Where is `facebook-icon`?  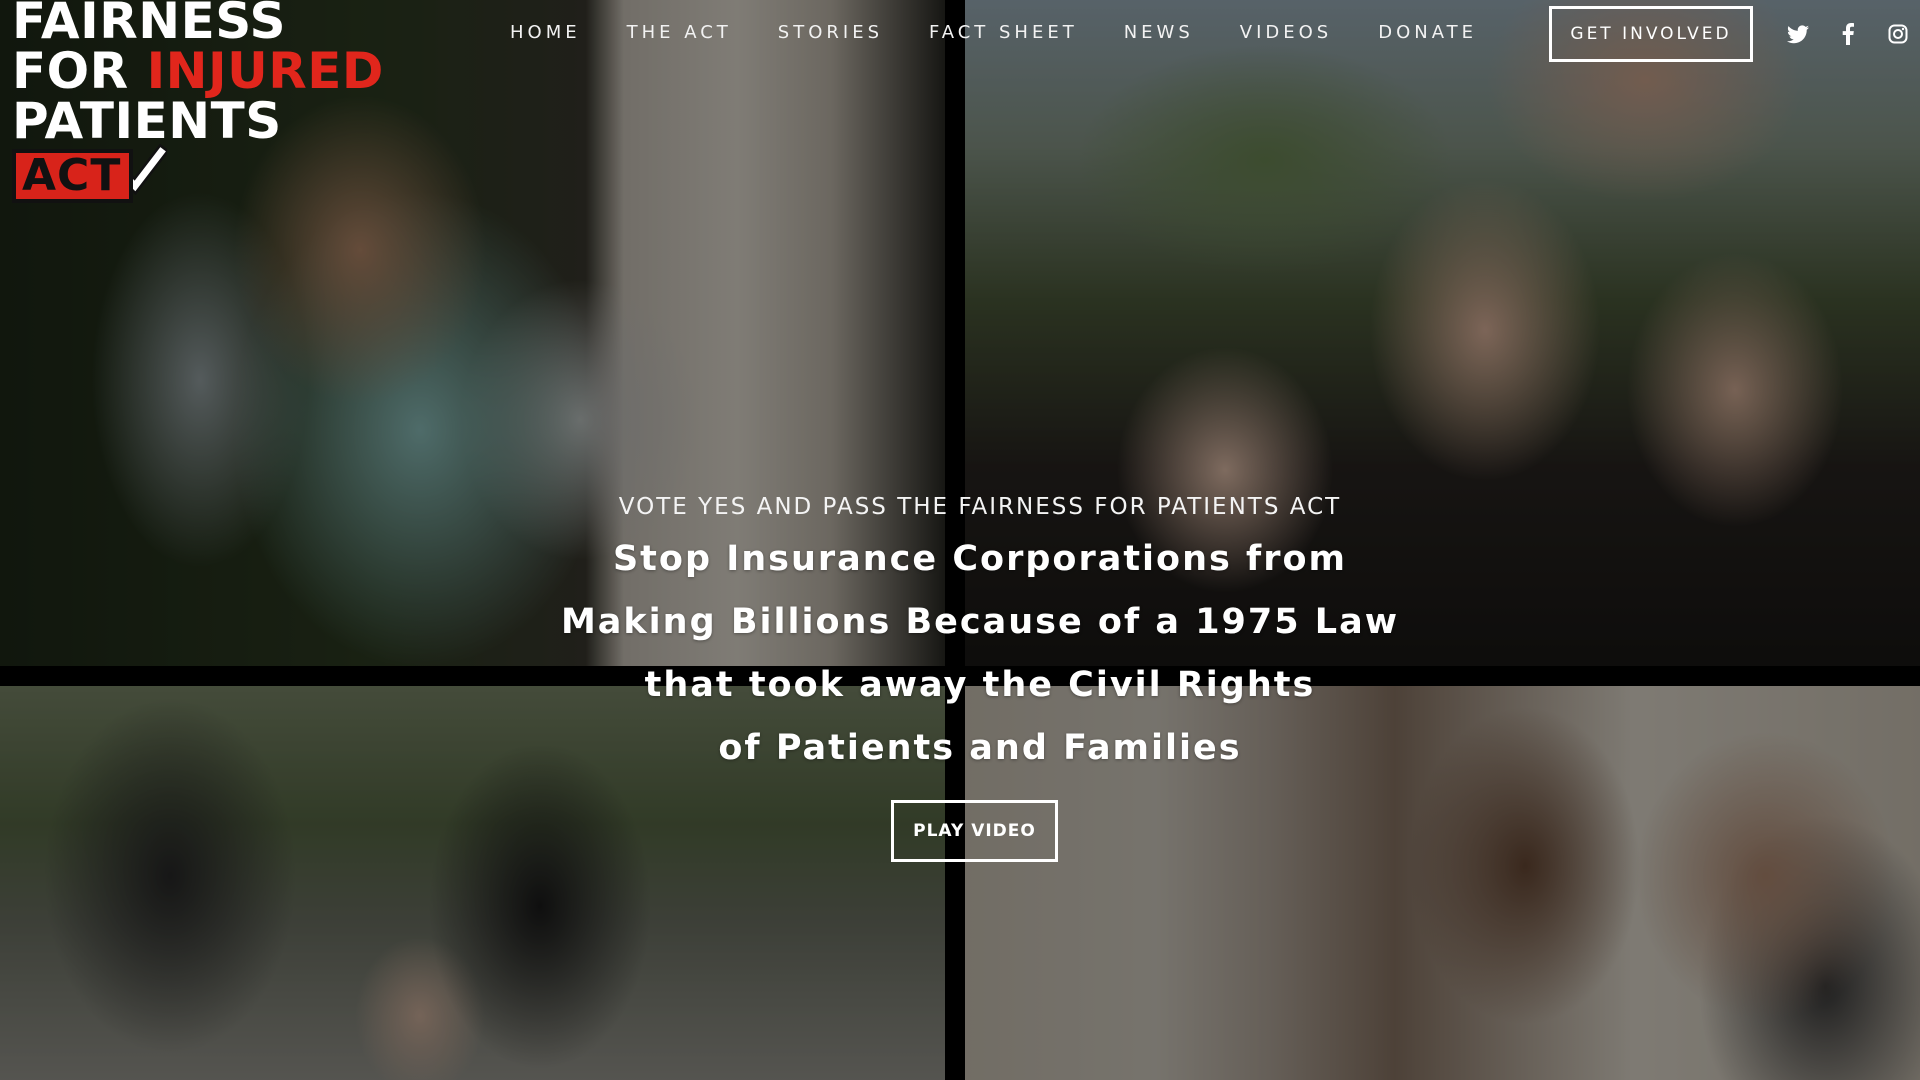
facebook-icon is located at coordinates (1848, 34).